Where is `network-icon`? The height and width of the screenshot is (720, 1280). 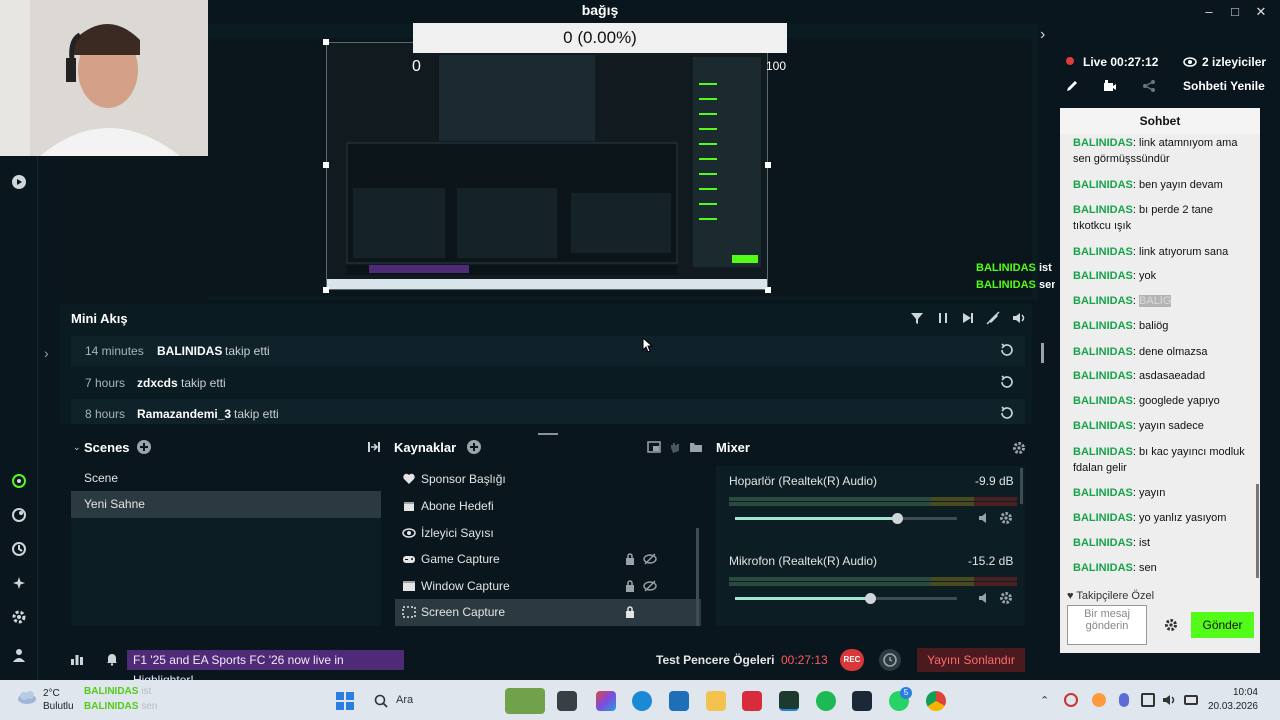 network-icon is located at coordinates (1148, 700).